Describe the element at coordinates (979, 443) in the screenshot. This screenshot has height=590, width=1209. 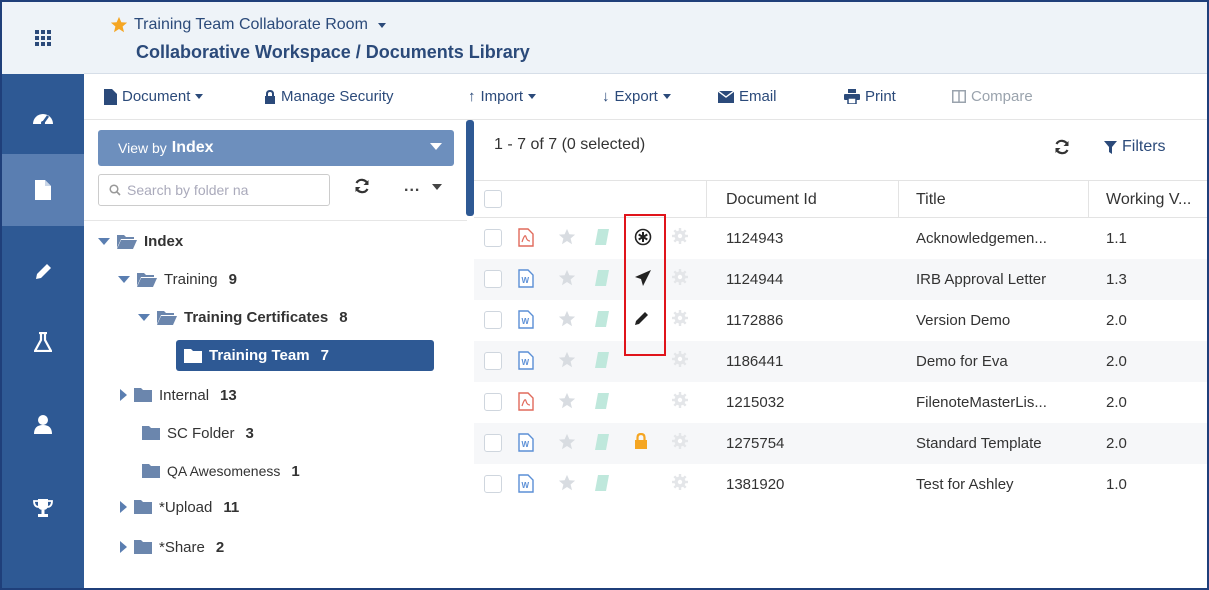
I see `title-cell: Standard Template` at that location.